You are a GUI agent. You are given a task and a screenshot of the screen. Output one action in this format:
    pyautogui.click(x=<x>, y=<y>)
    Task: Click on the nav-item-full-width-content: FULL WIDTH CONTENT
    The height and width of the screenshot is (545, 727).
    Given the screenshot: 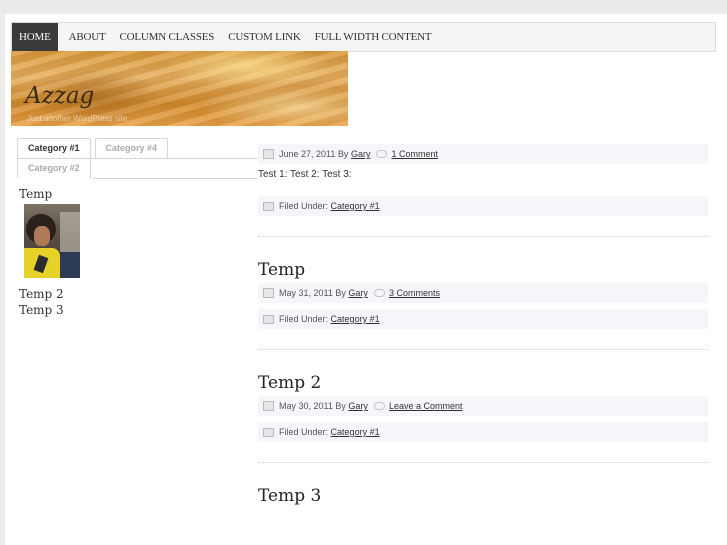 What is the action you would take?
    pyautogui.click(x=373, y=37)
    